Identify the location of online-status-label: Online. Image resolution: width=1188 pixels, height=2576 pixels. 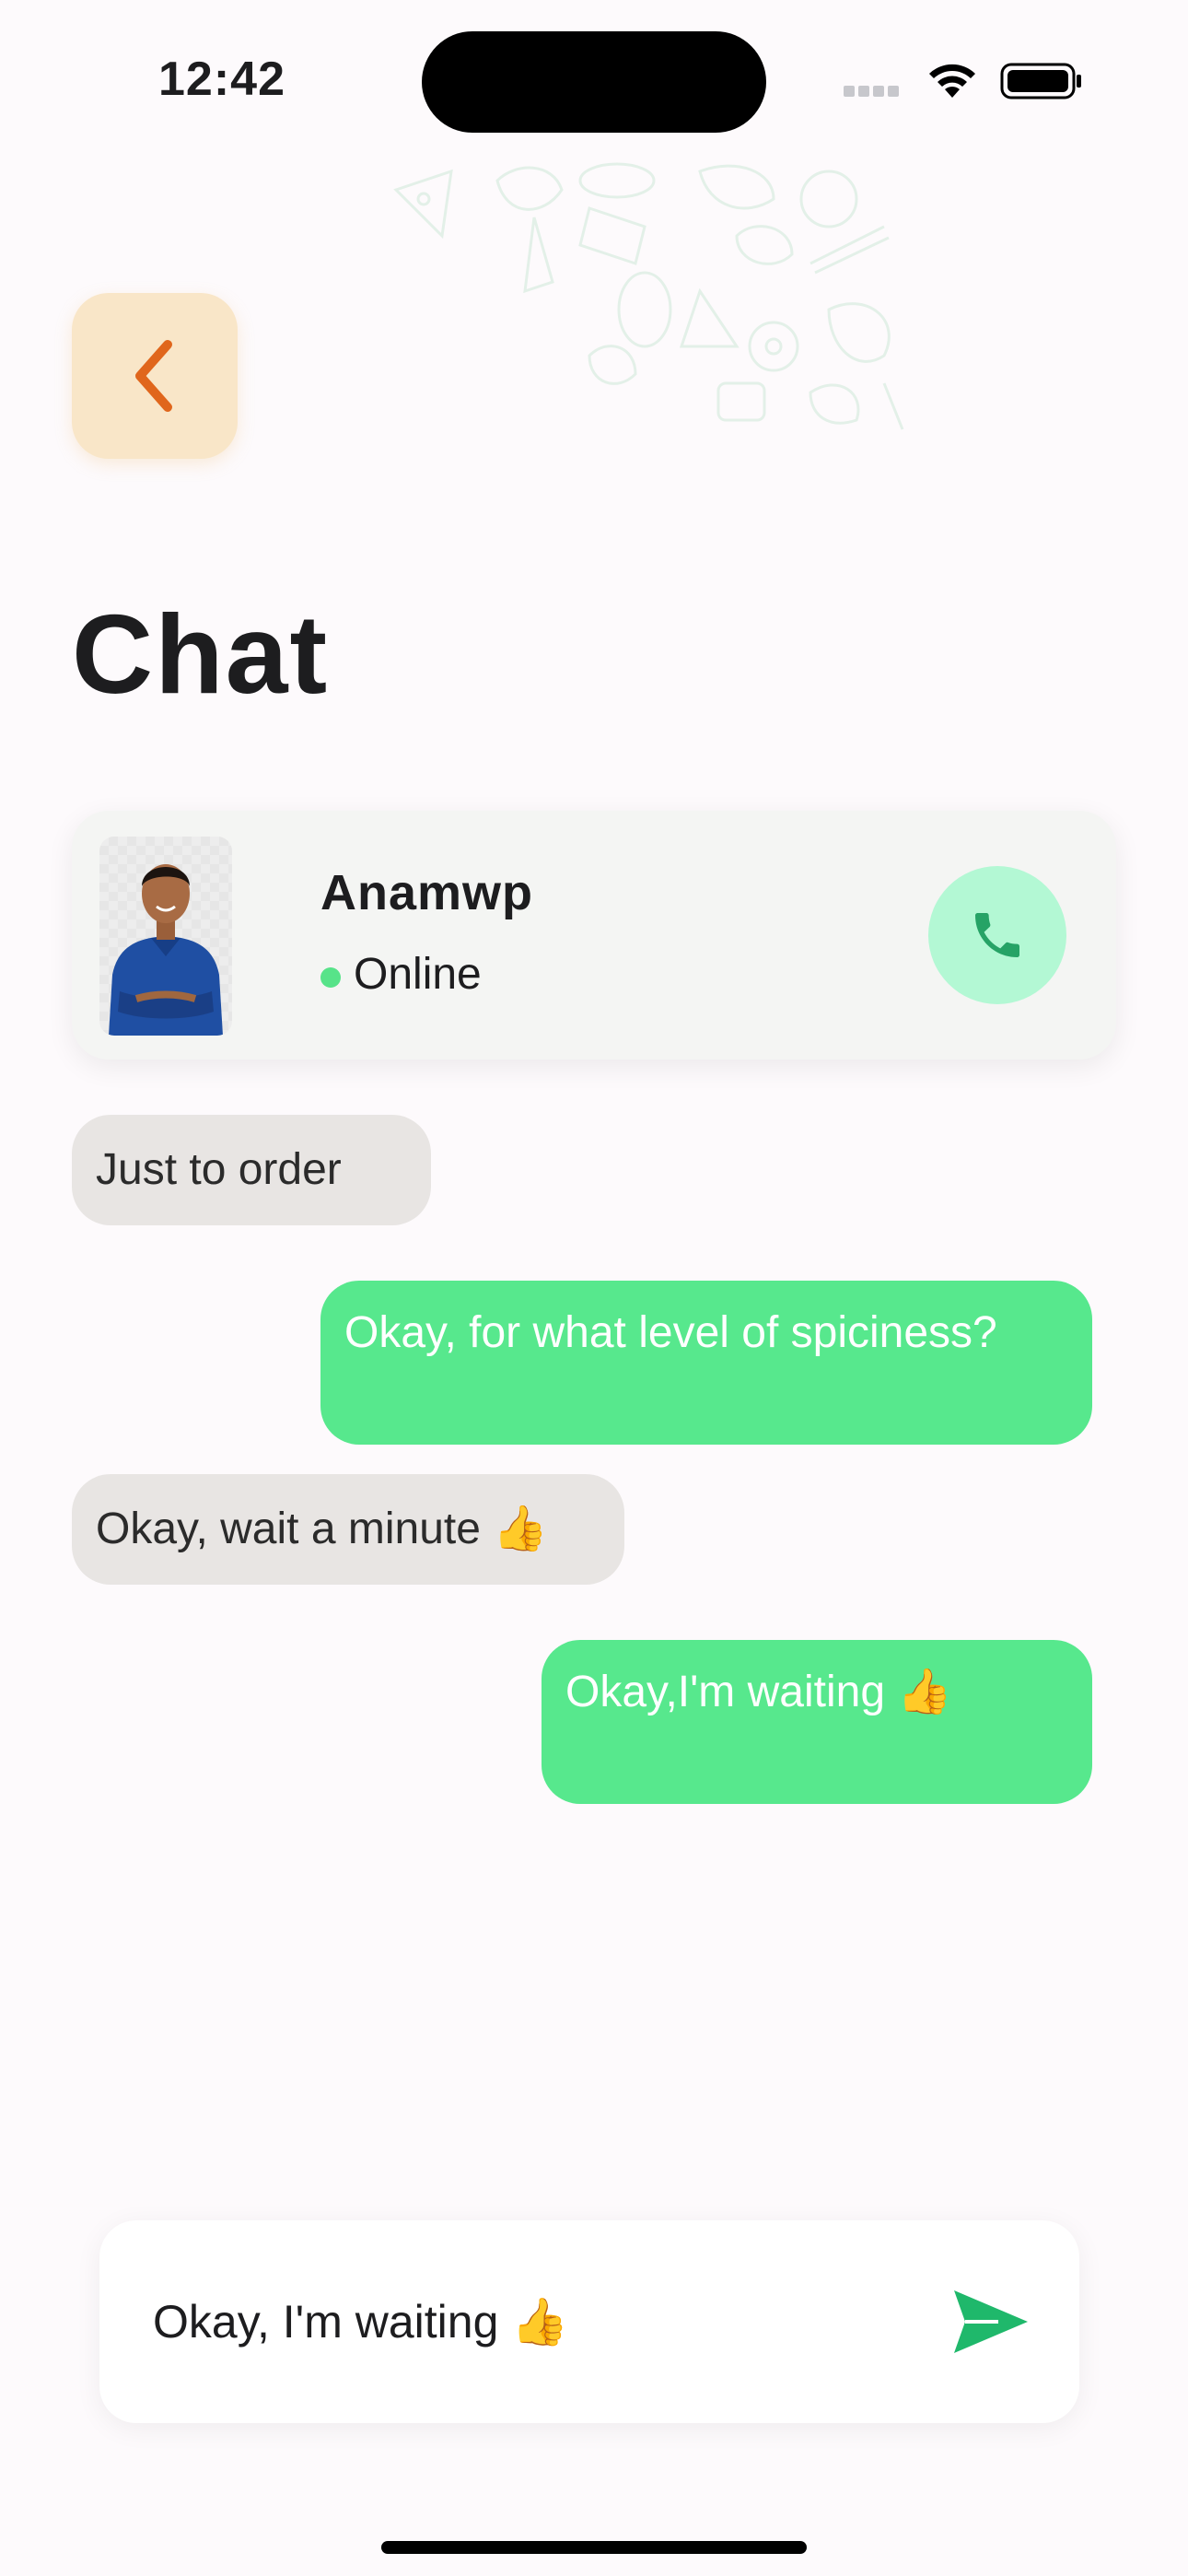
(418, 975).